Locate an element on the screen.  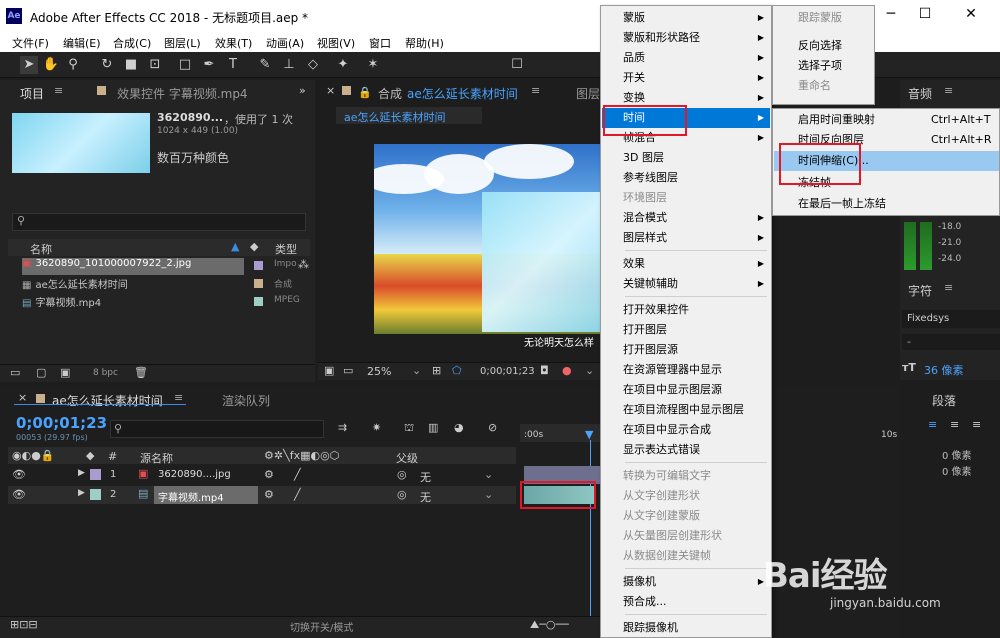
zoom-tool-icon: ⚲ is located at coordinates (73, 65).